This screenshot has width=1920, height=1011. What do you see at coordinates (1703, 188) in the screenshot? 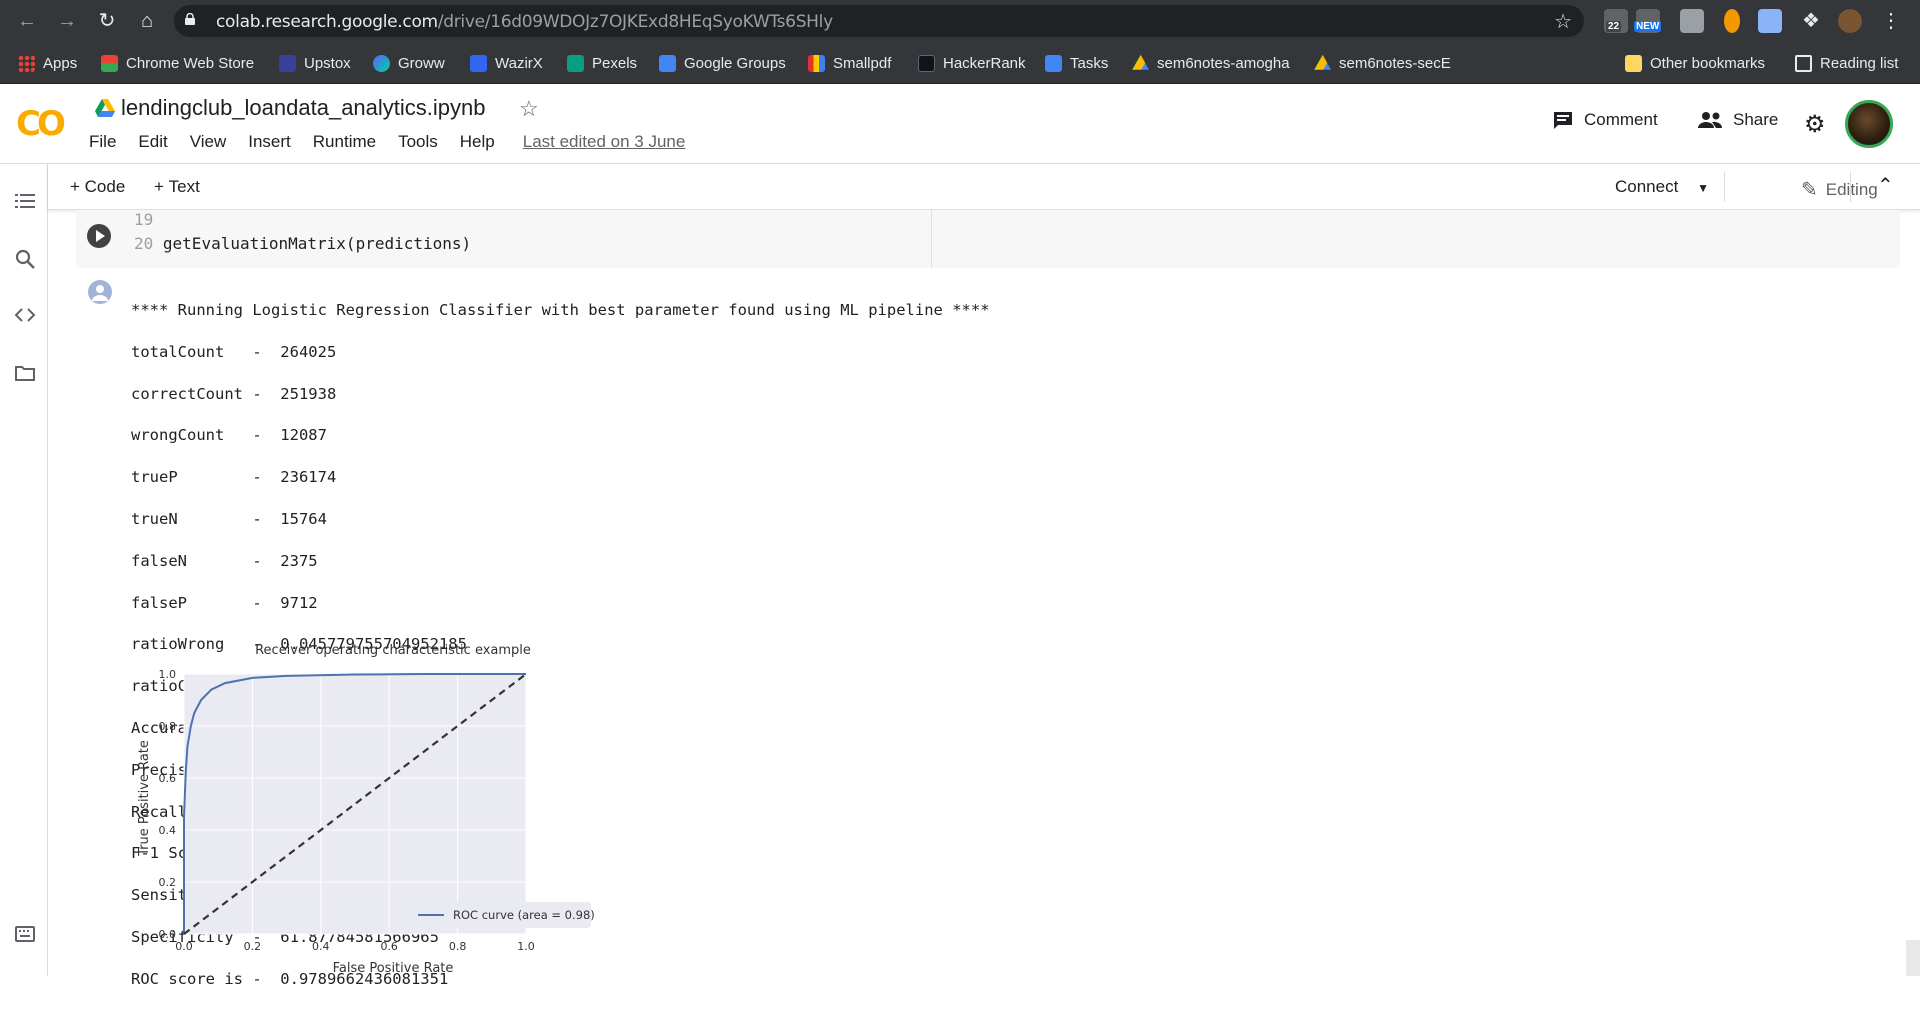
I see `dropdown-arrow-icon: ▼` at bounding box center [1703, 188].